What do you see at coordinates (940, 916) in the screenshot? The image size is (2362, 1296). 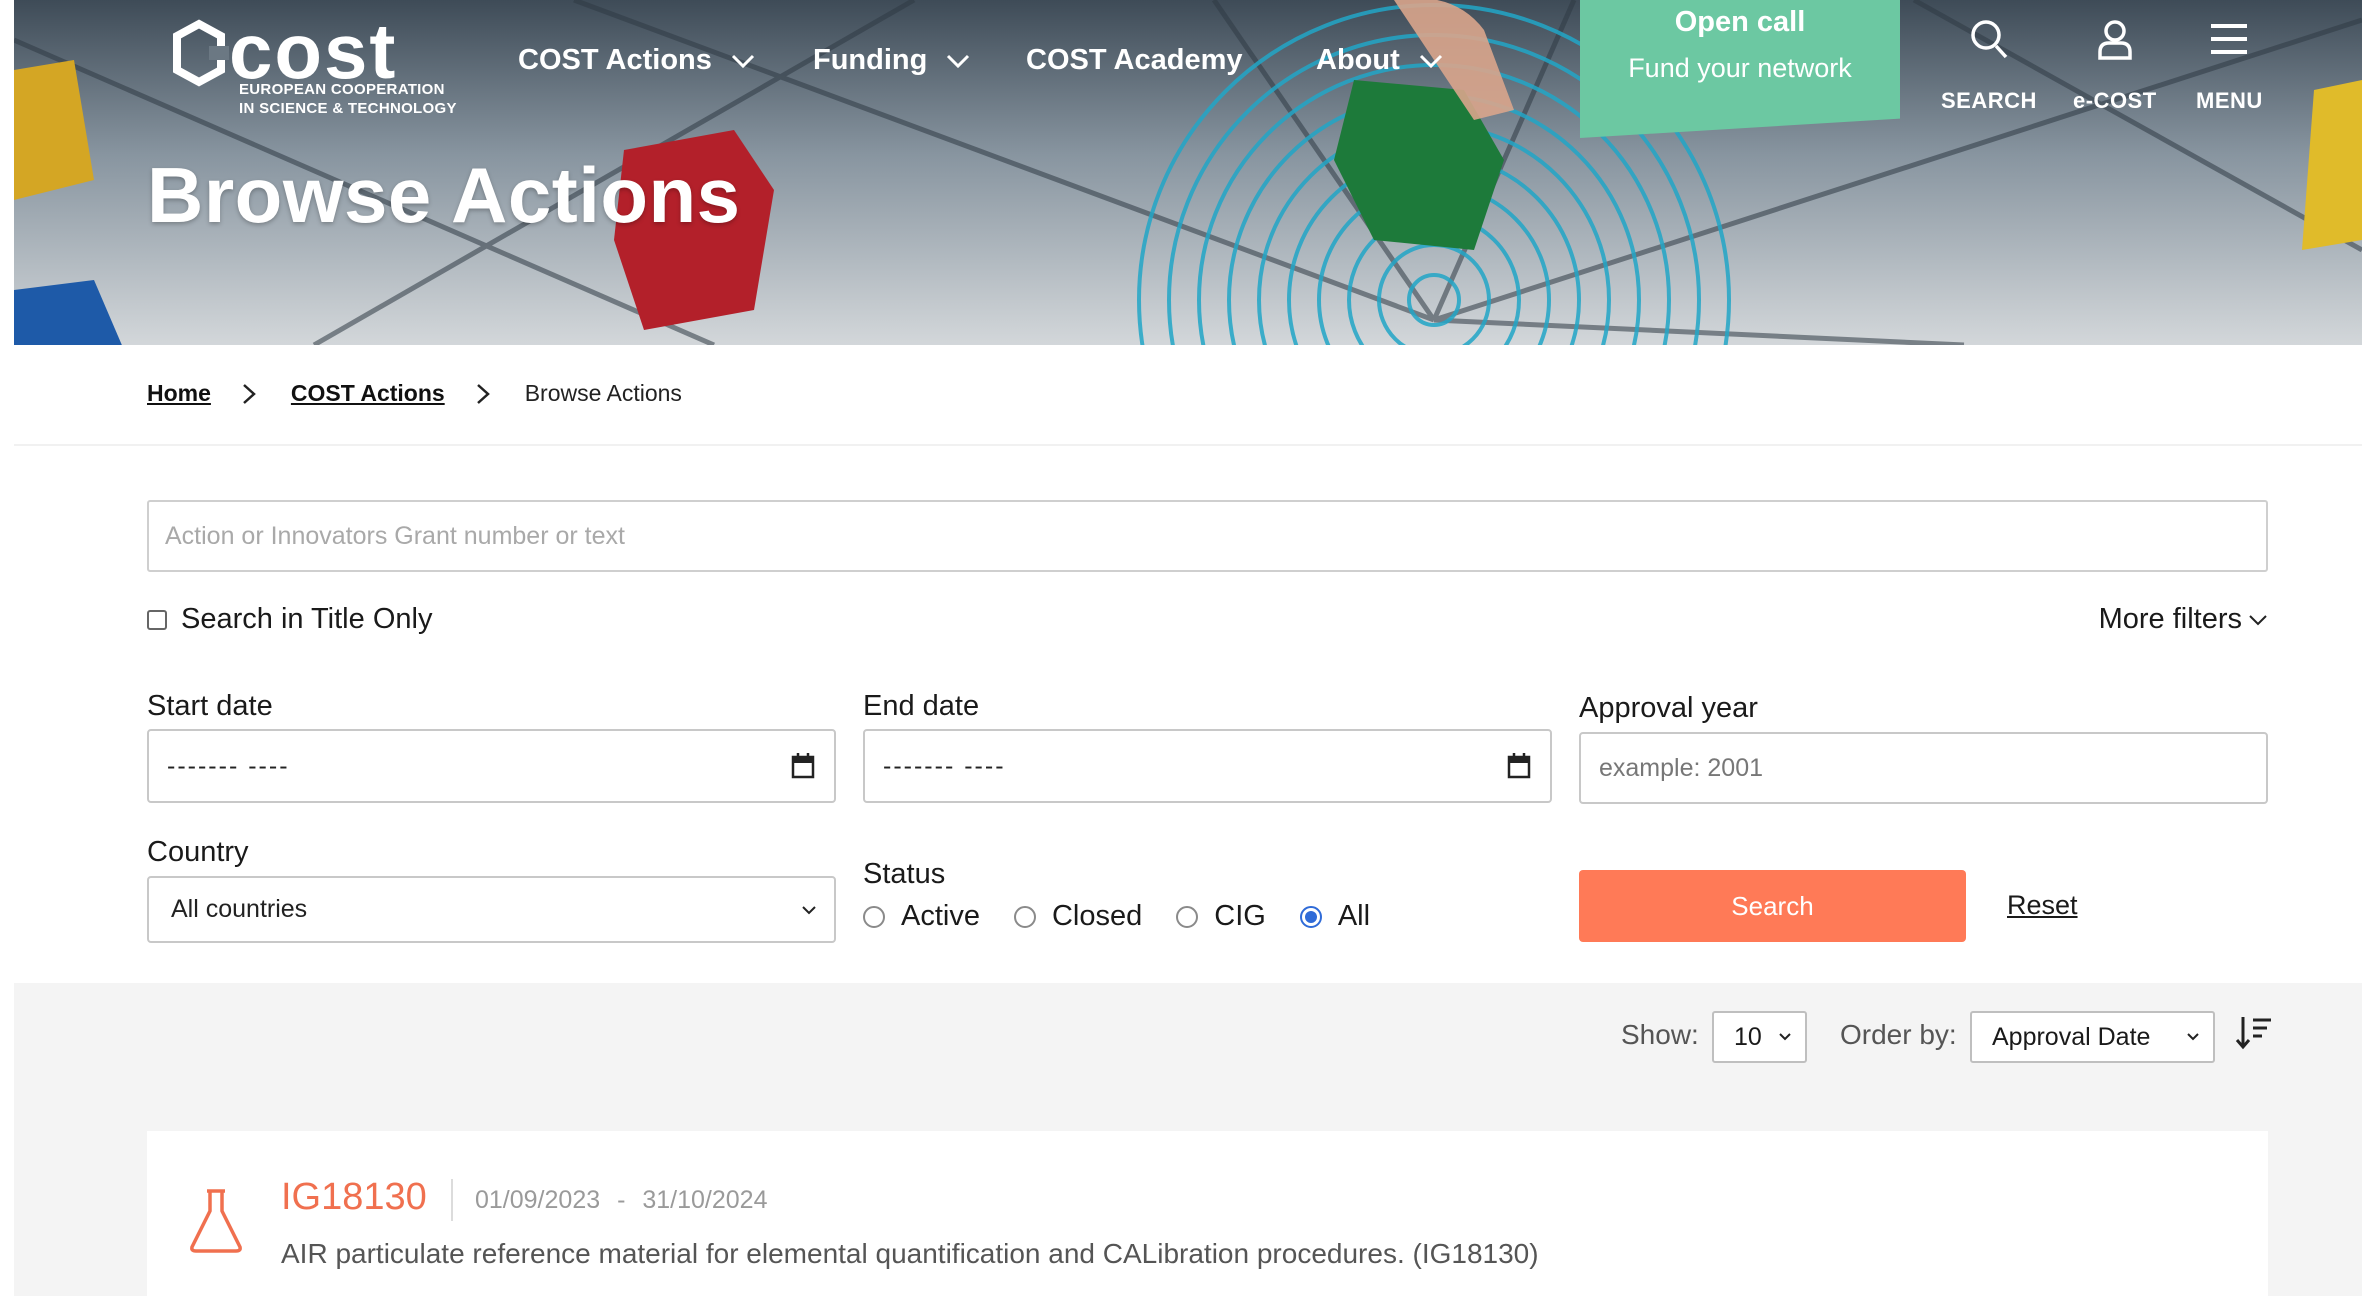 I see `status-option-label: Active` at bounding box center [940, 916].